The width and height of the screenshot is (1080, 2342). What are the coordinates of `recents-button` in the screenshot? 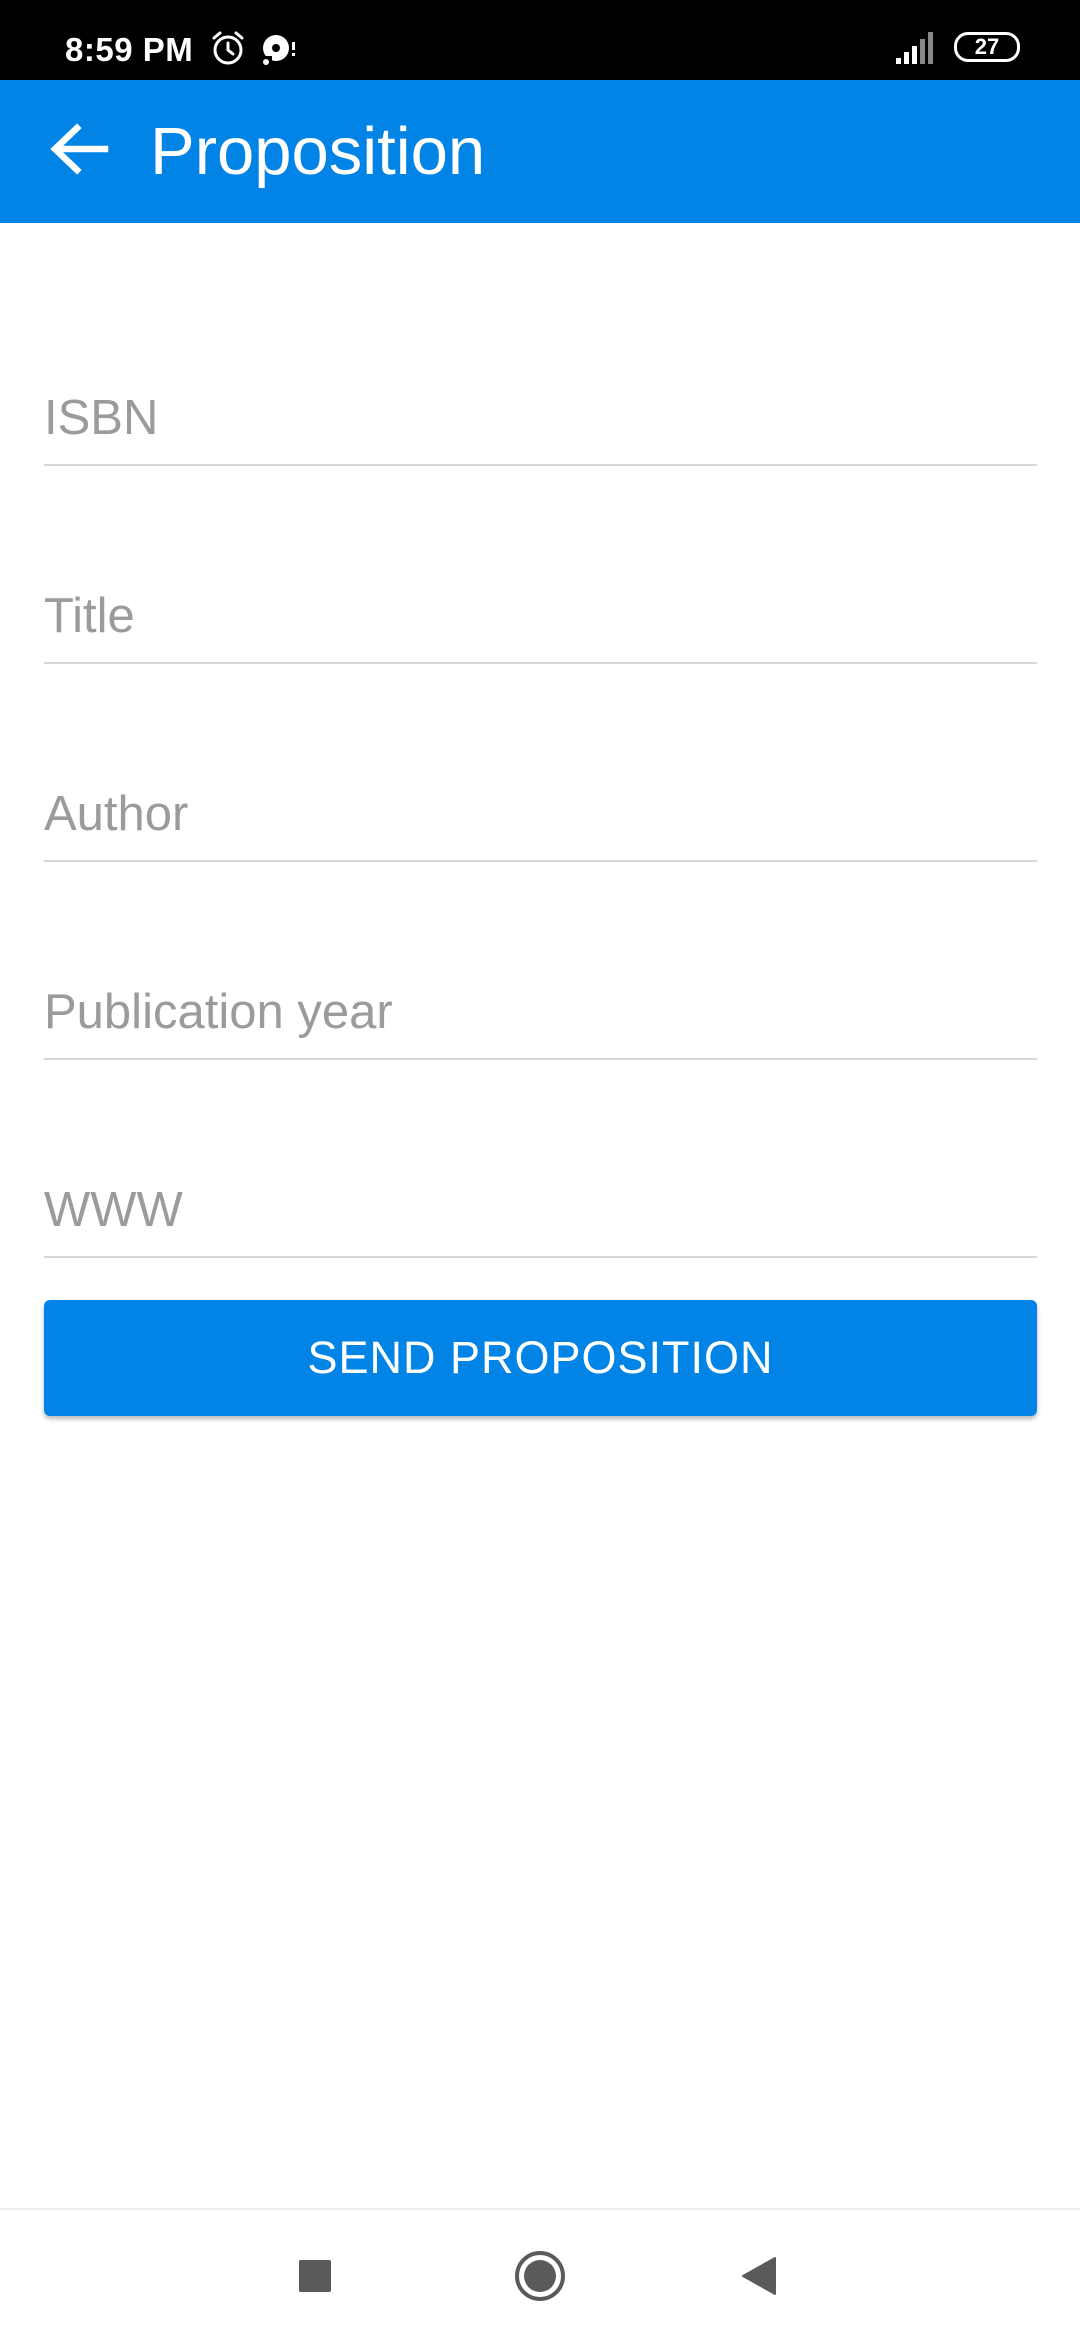 It's located at (315, 2278).